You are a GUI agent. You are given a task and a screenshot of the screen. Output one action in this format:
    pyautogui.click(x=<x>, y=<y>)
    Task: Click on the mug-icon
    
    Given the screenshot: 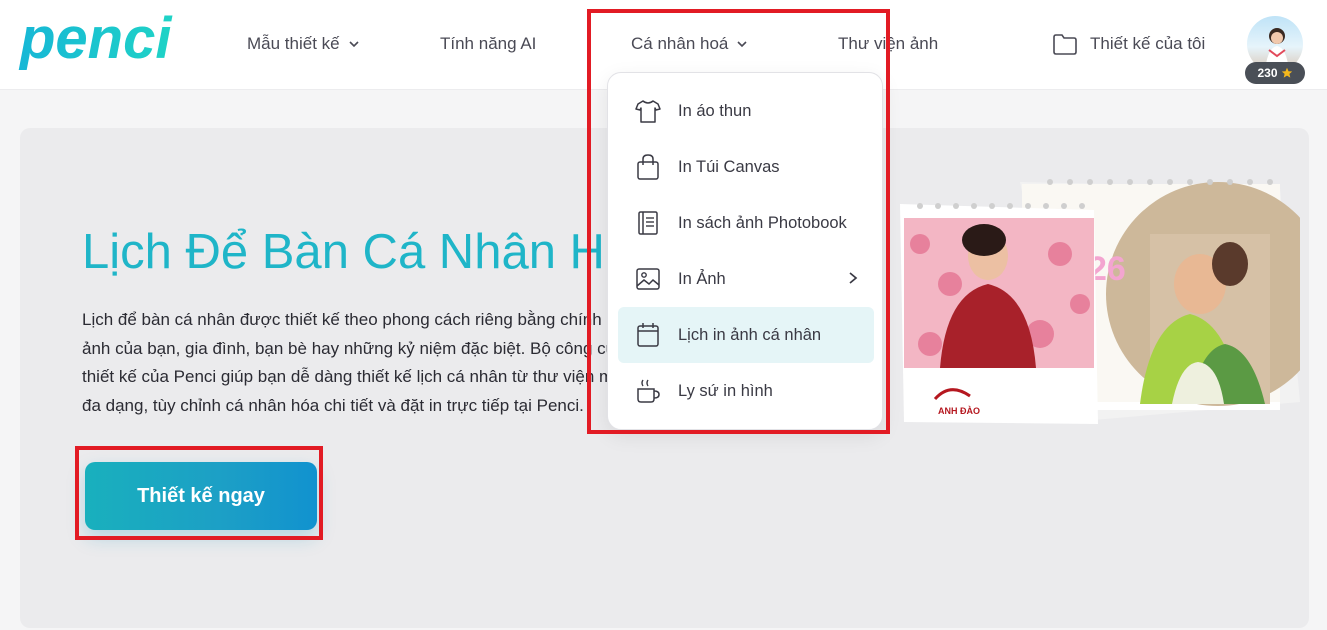 What is the action you would take?
    pyautogui.click(x=648, y=391)
    